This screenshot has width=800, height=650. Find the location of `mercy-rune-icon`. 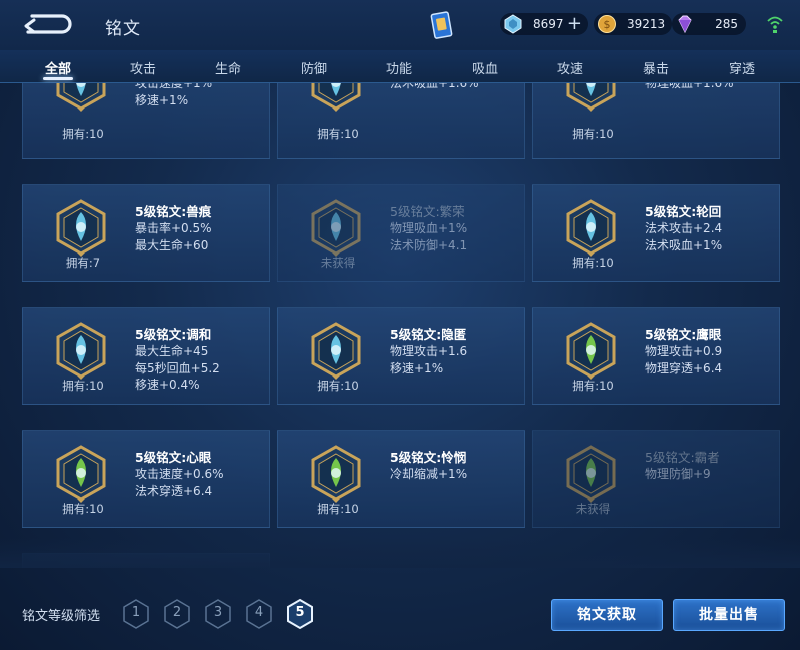

mercy-rune-icon is located at coordinates (336, 474).